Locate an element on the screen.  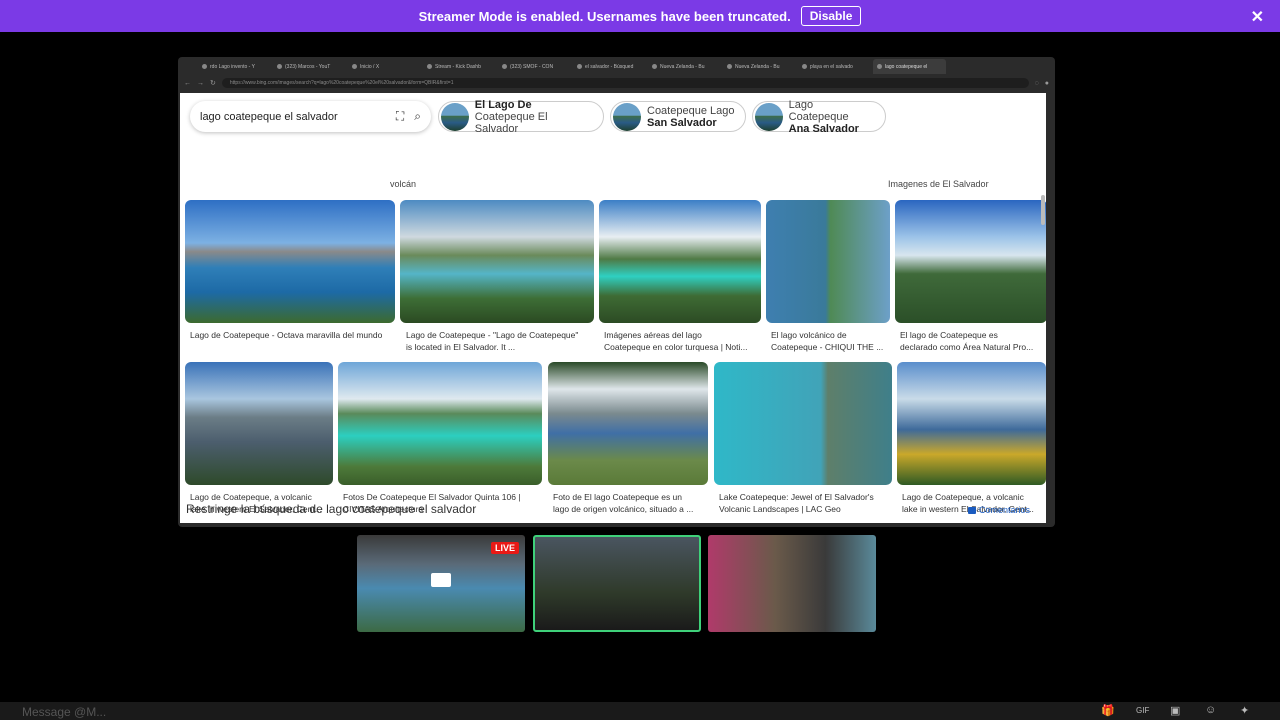
tab-label: el salvador - Búsqued is located at coordinates (609, 66).